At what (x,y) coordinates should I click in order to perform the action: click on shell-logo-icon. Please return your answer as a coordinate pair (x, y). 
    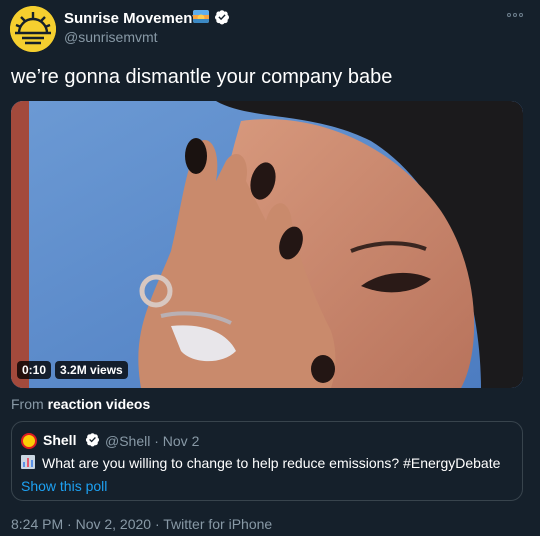
    Looking at the image, I should click on (29, 441).